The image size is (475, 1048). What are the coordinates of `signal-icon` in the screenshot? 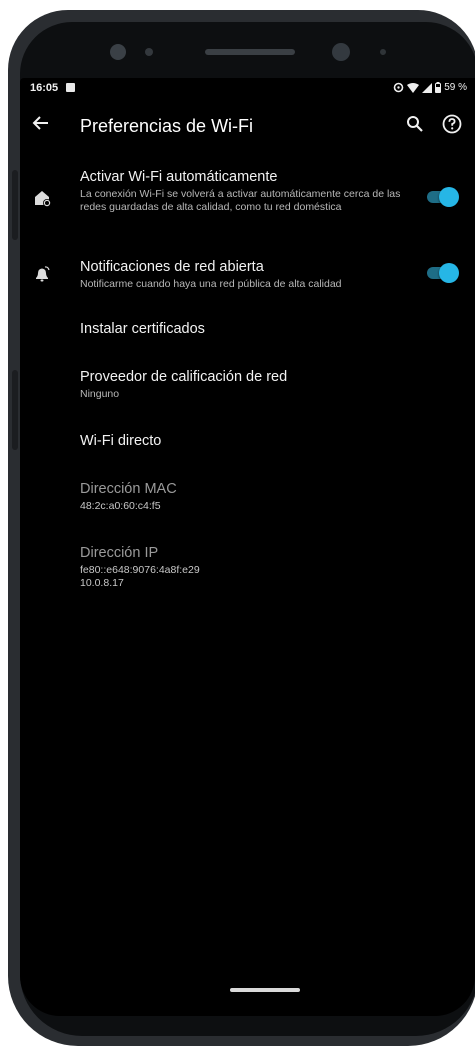 It's located at (427, 87).